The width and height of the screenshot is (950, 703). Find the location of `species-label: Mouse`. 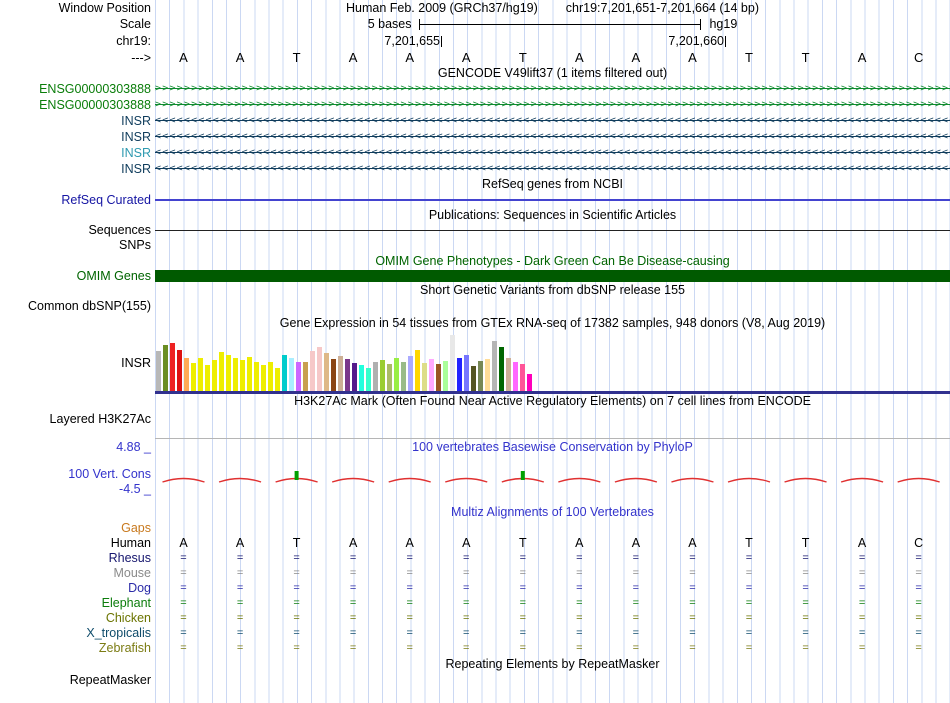

species-label: Mouse is located at coordinates (77, 573).